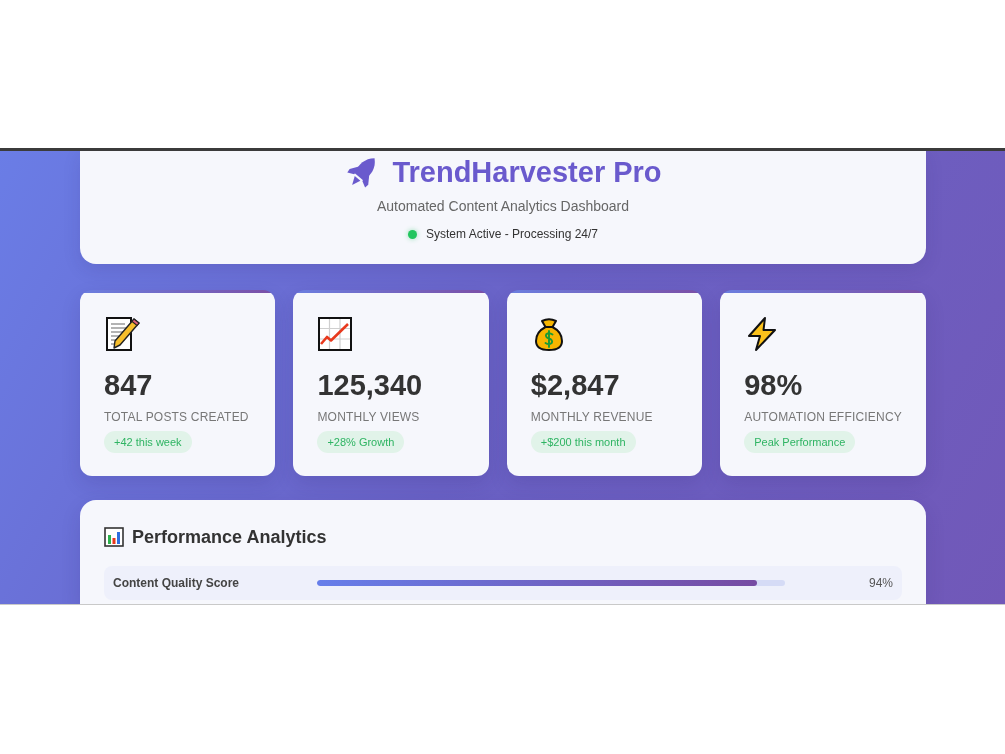 The image size is (1005, 754). Describe the element at coordinates (229, 537) in the screenshot. I see `section-title: Performance Analytics` at that location.